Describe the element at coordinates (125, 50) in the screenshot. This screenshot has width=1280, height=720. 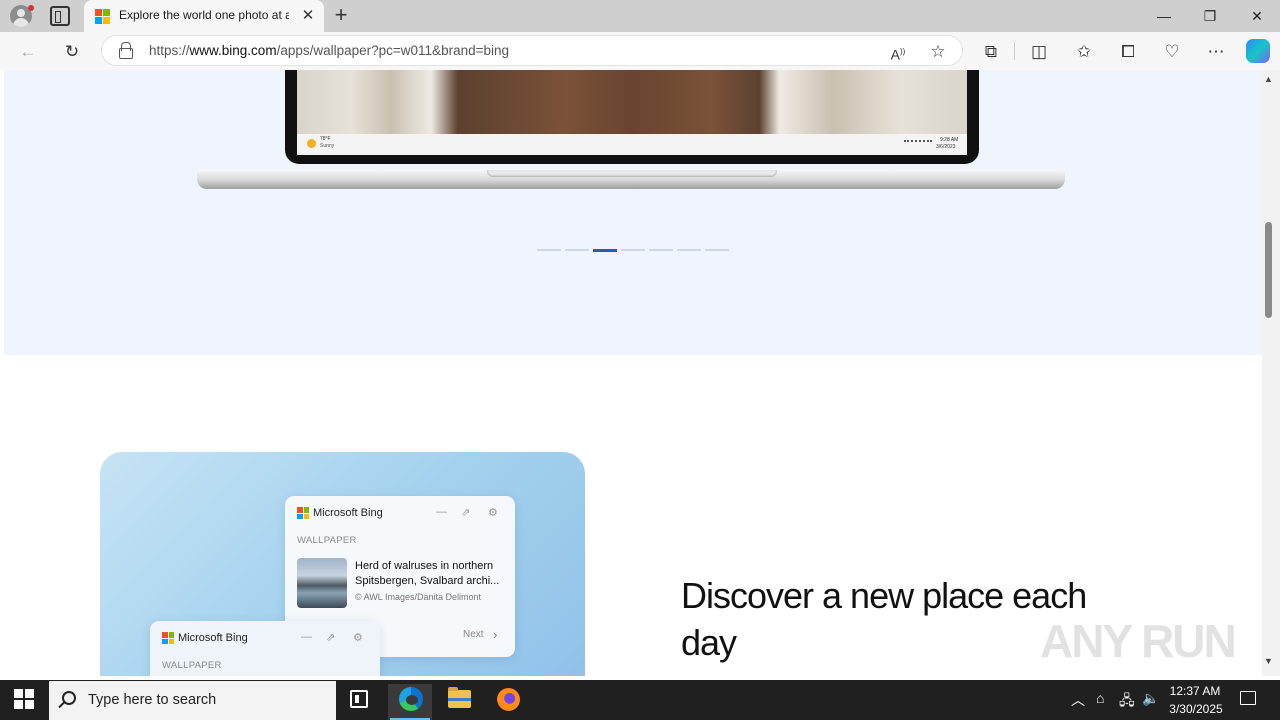
I see `lock-icon` at that location.